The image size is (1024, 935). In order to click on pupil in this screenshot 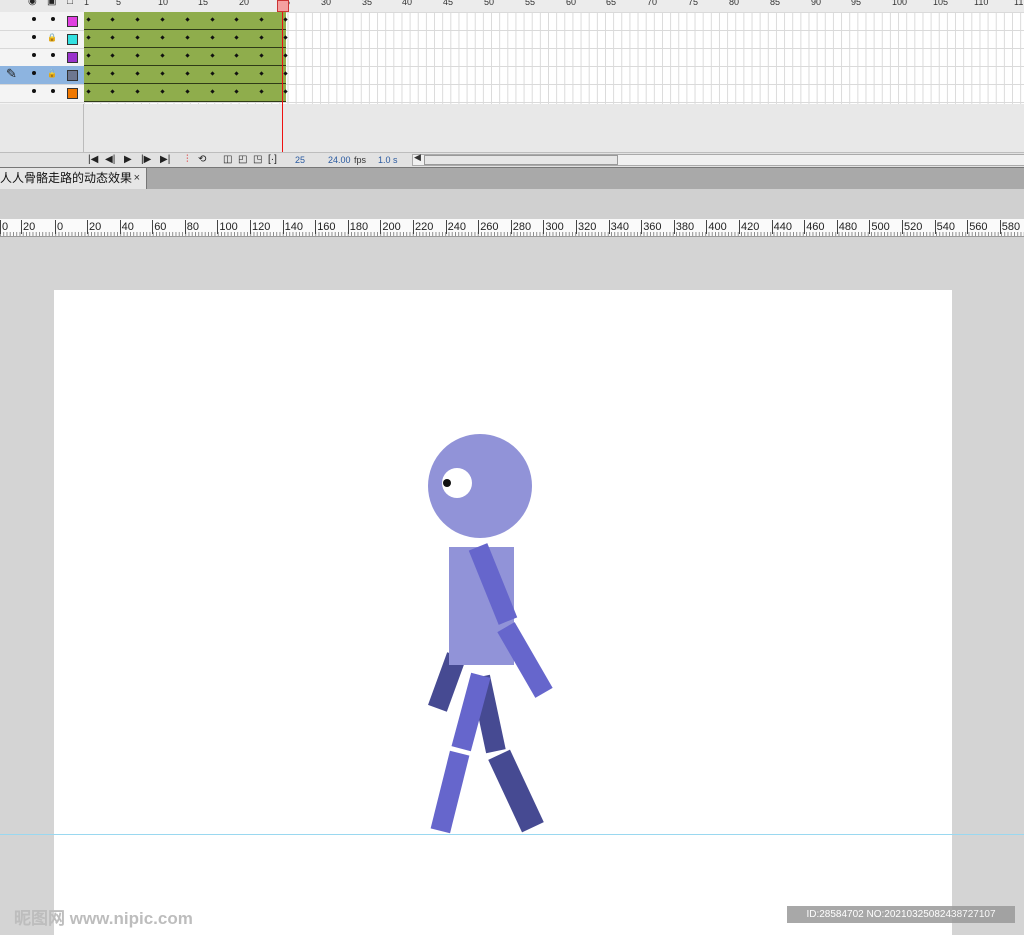, I will do `click(447, 483)`.